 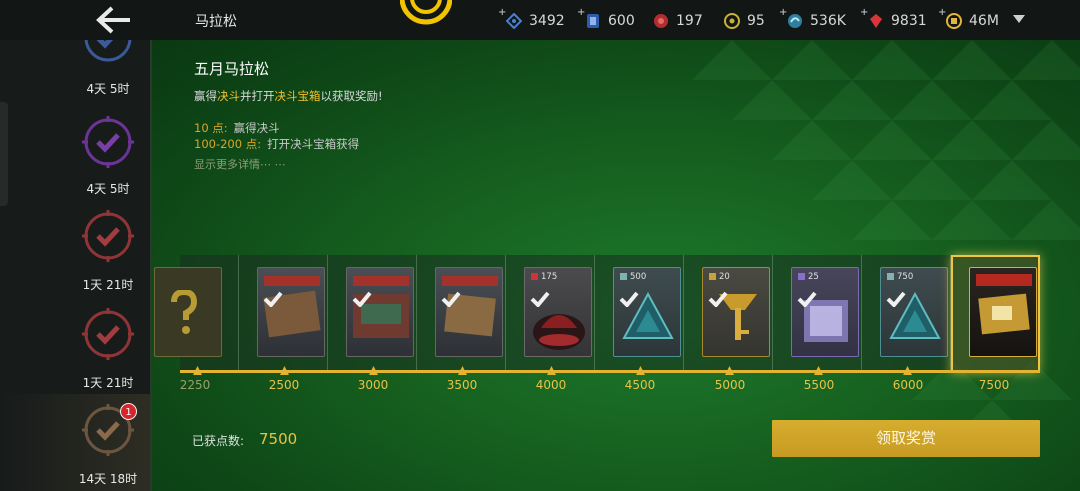 I want to click on resource-cards: + 600, so click(x=606, y=19).